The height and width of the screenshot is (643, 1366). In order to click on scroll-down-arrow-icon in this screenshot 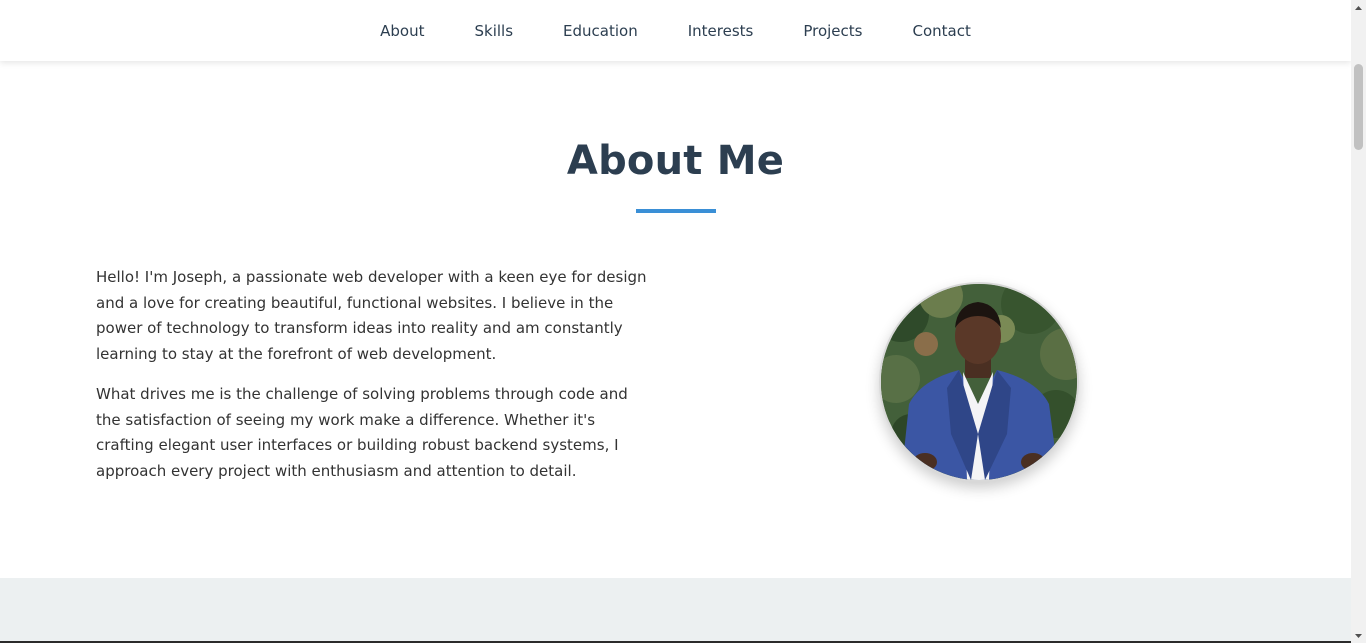, I will do `click(1358, 635)`.